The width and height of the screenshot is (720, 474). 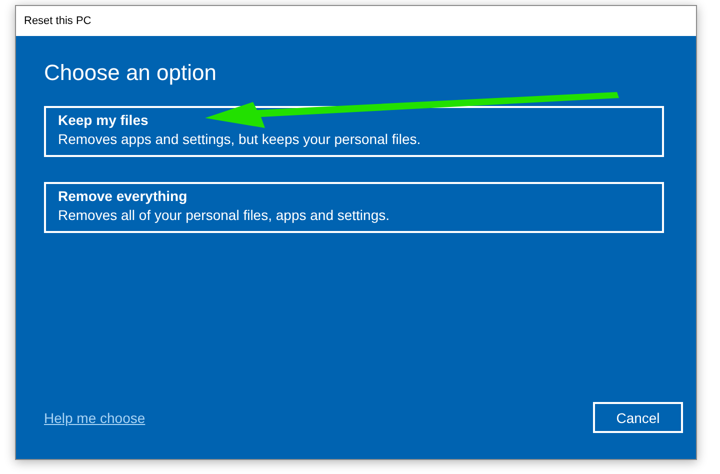 What do you see at coordinates (354, 207) in the screenshot?
I see `option-button: Remove everything Removes all of your personal files, apps and settings.` at bounding box center [354, 207].